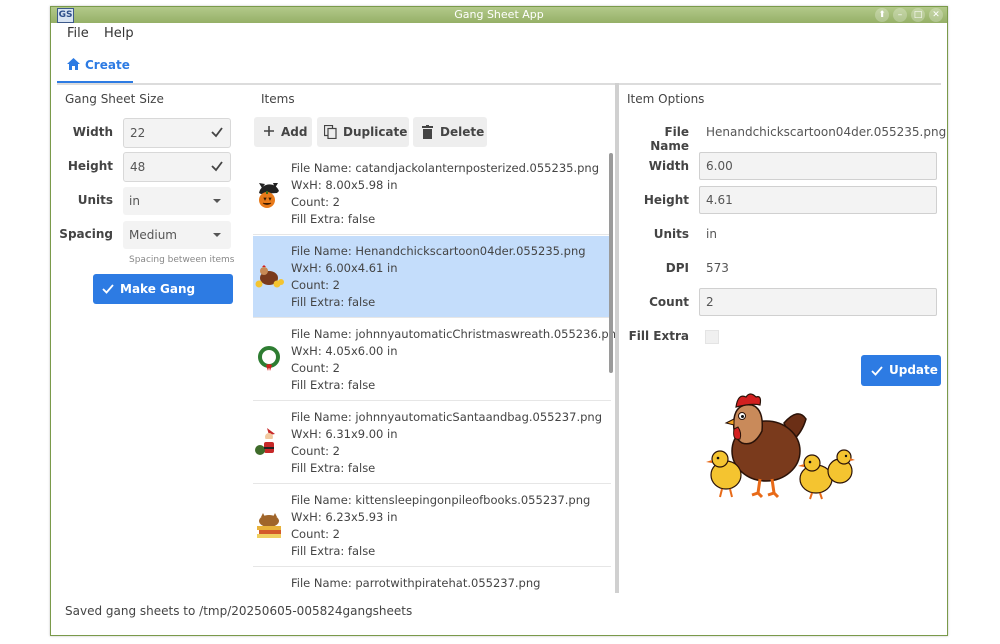 The width and height of the screenshot is (1000, 644). Describe the element at coordinates (344, 517) in the screenshot. I see `item-dimensions: WxH: 6.23x5.93 in` at that location.